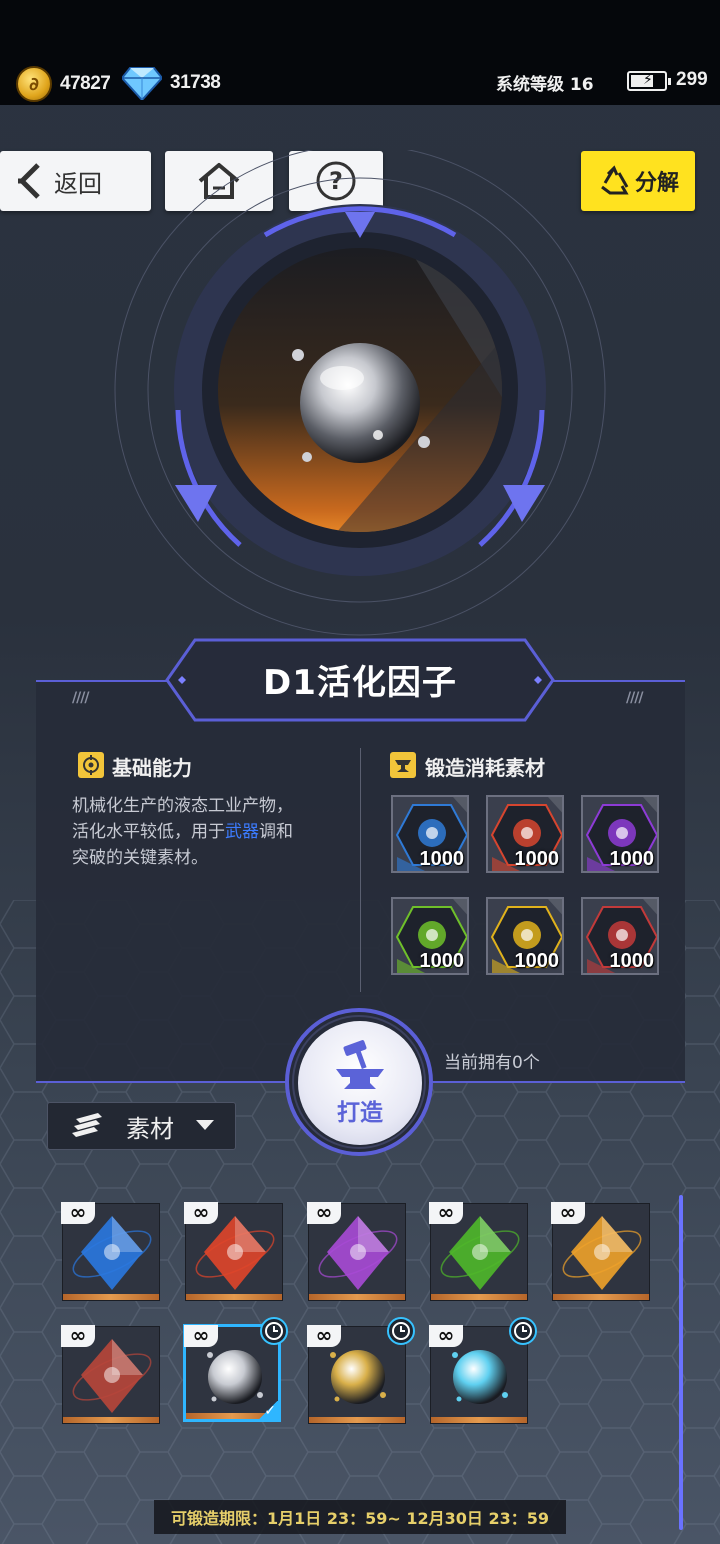  I want to click on forge-button: 打造, so click(360, 1083).